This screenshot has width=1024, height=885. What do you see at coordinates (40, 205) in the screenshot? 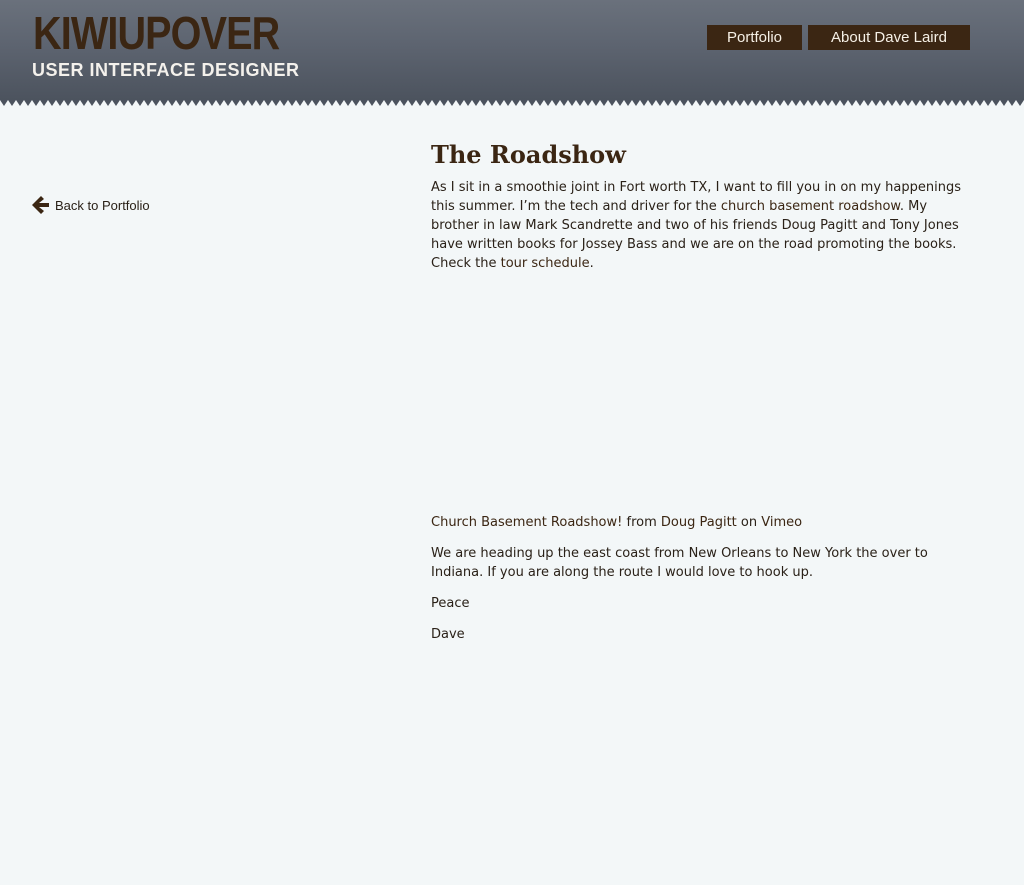
I see `arrow-left-icon` at bounding box center [40, 205].